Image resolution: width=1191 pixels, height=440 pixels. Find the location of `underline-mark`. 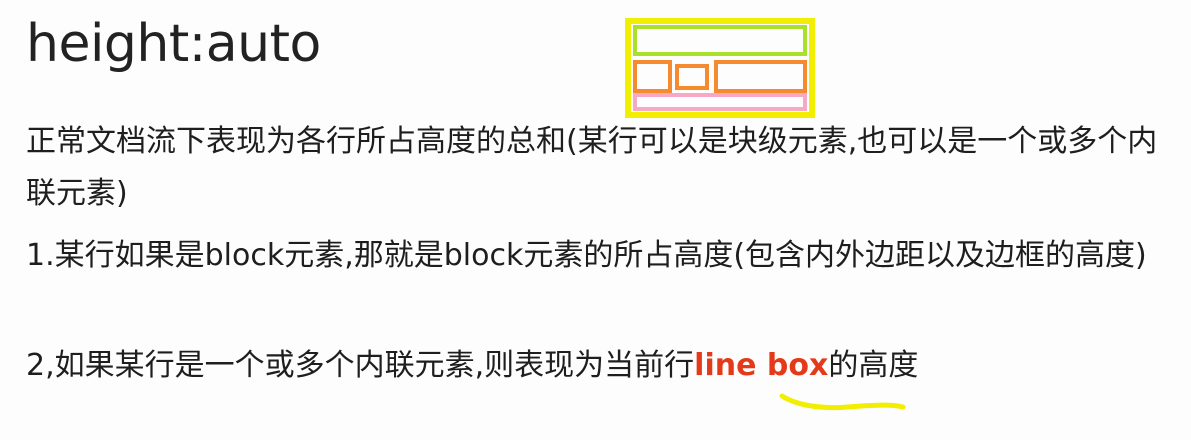

underline-mark is located at coordinates (842, 402).